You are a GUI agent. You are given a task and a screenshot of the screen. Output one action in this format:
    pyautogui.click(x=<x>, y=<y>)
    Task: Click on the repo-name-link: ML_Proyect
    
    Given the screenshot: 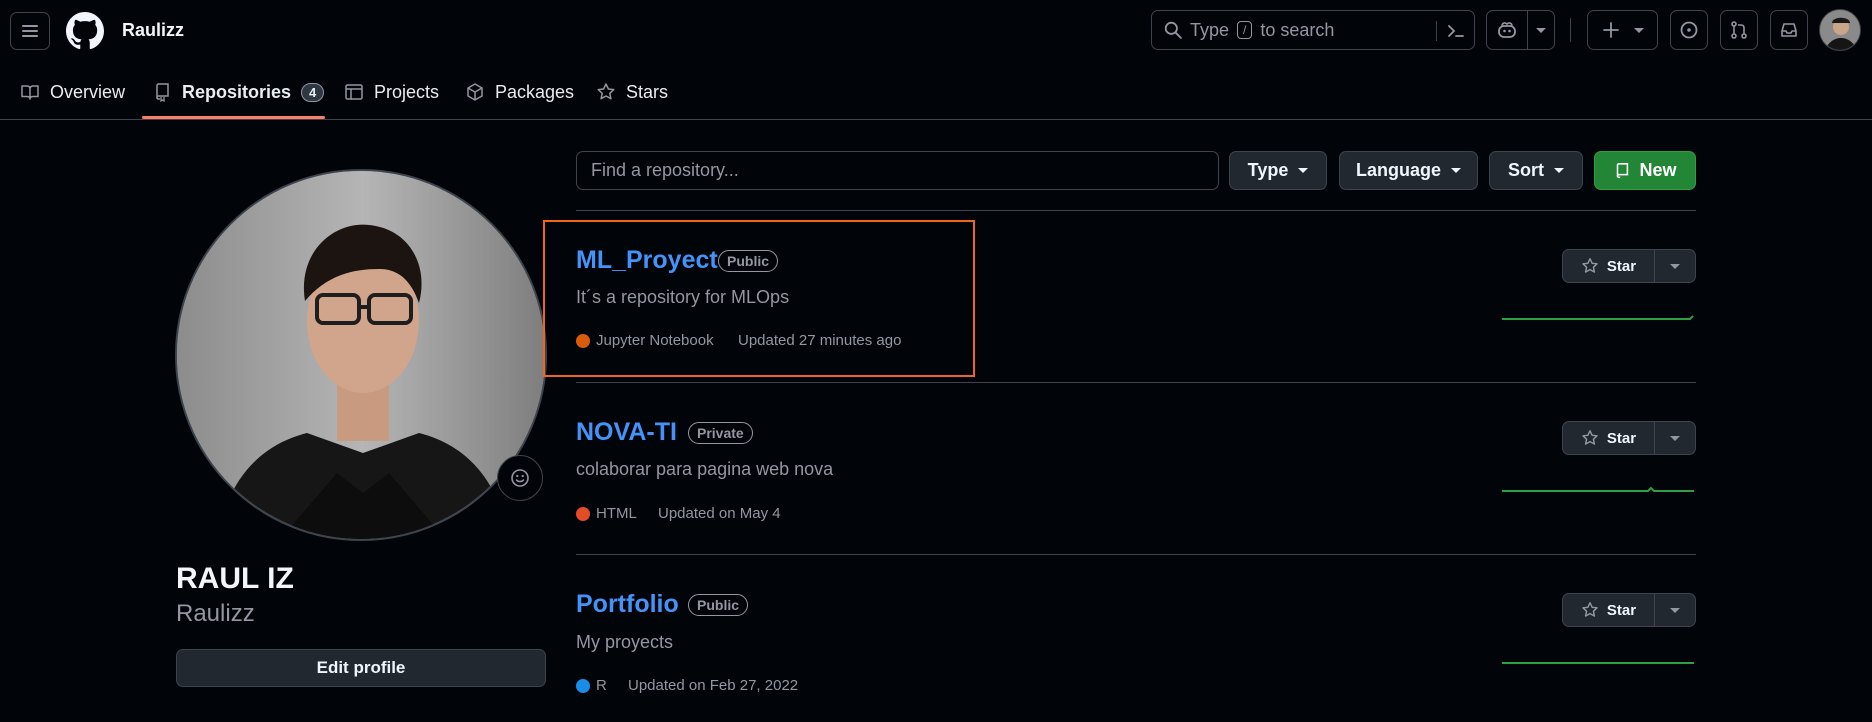 What is the action you would take?
    pyautogui.click(x=647, y=260)
    